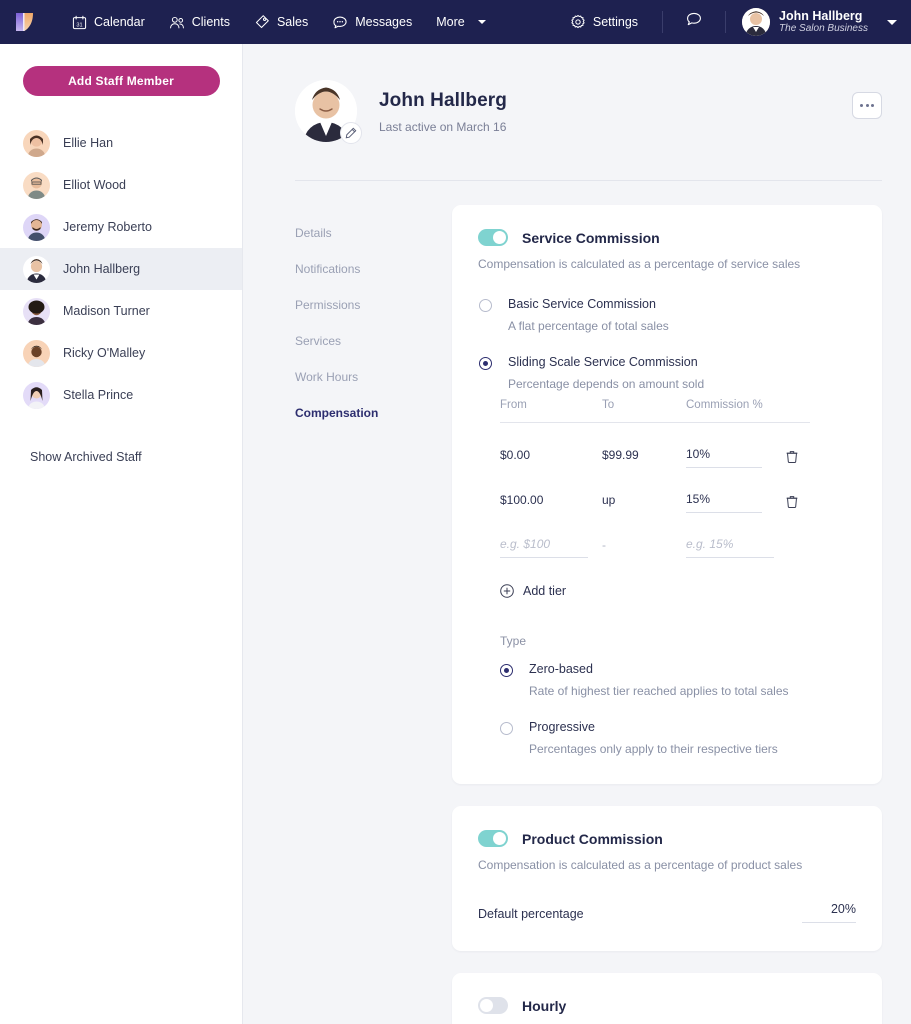 This screenshot has height=1024, width=911. I want to click on nav-item-sales: Sales, so click(281, 22).